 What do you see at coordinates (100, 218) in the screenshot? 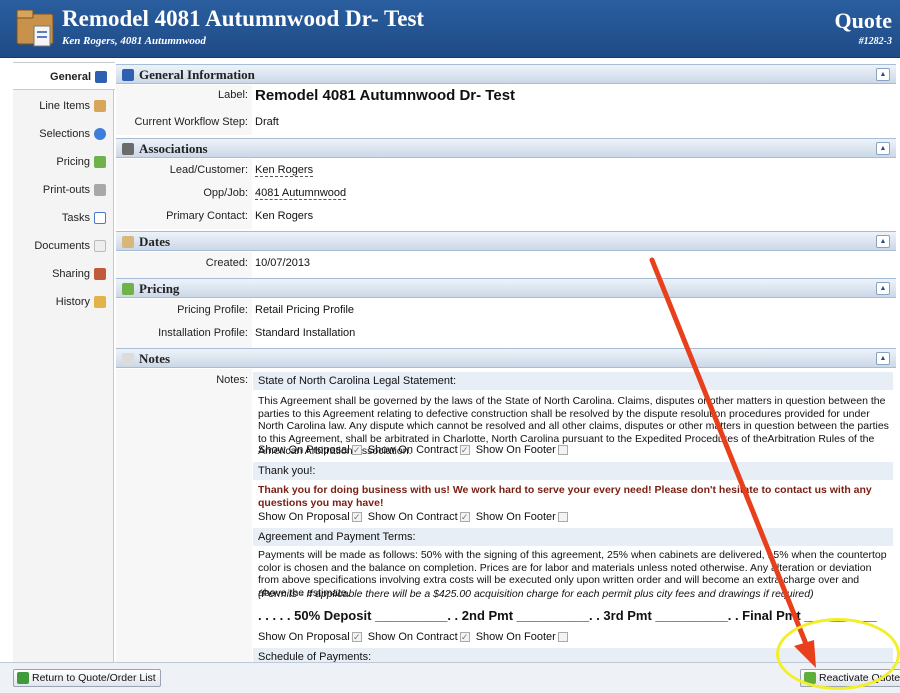
I see `tasks-icon` at bounding box center [100, 218].